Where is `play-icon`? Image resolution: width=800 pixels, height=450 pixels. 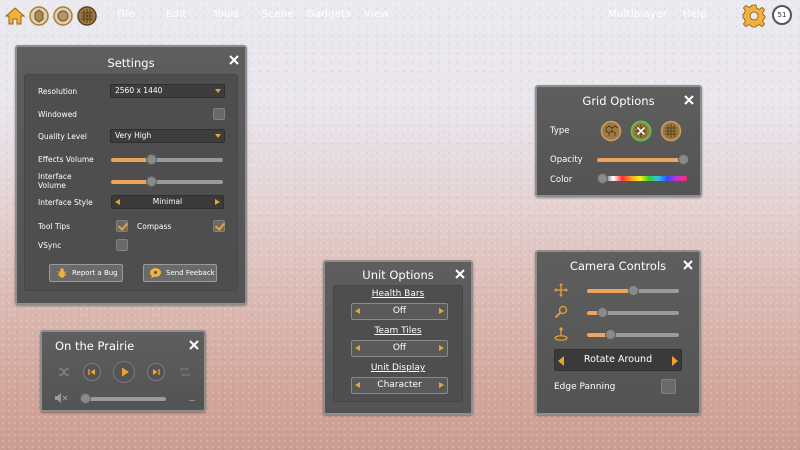 play-icon is located at coordinates (125, 372).